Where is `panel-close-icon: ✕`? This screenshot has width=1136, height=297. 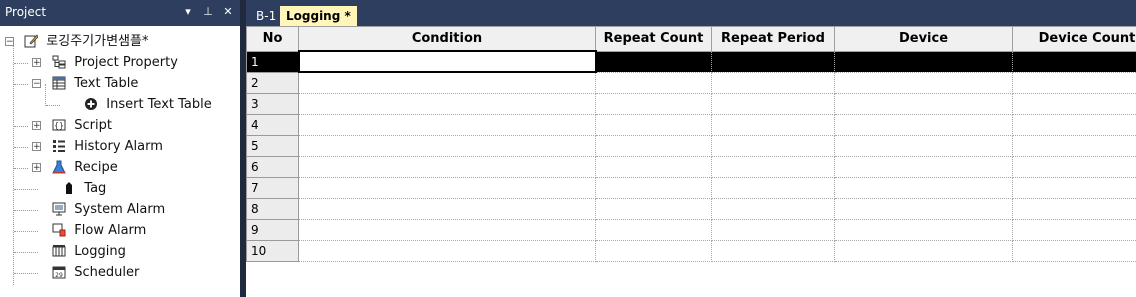 panel-close-icon: ✕ is located at coordinates (228, 12).